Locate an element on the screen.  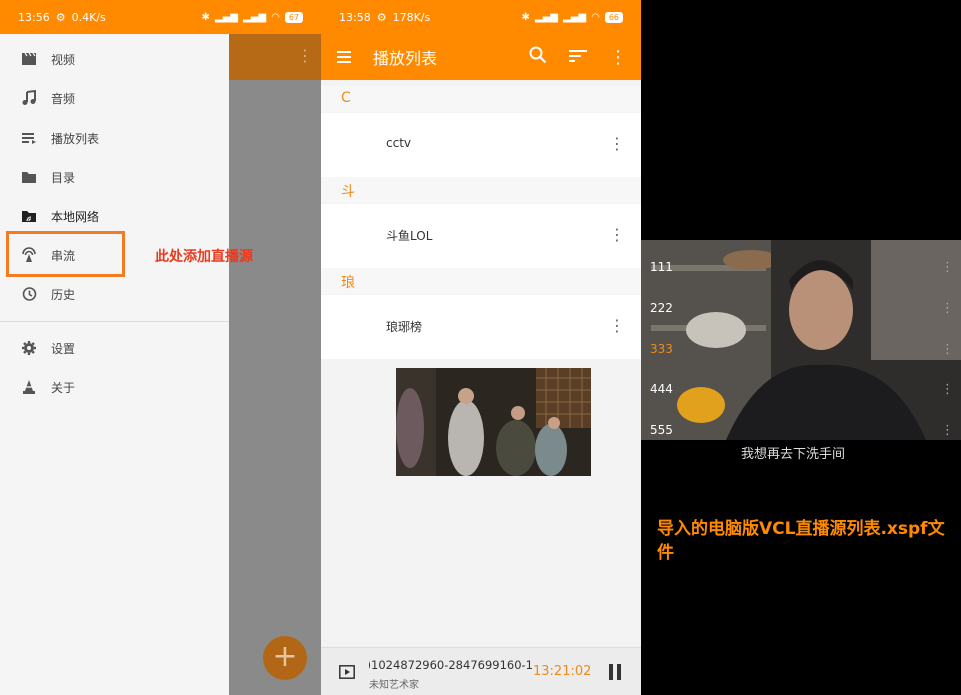
section-letter: 琅 is located at coordinates (348, 283).